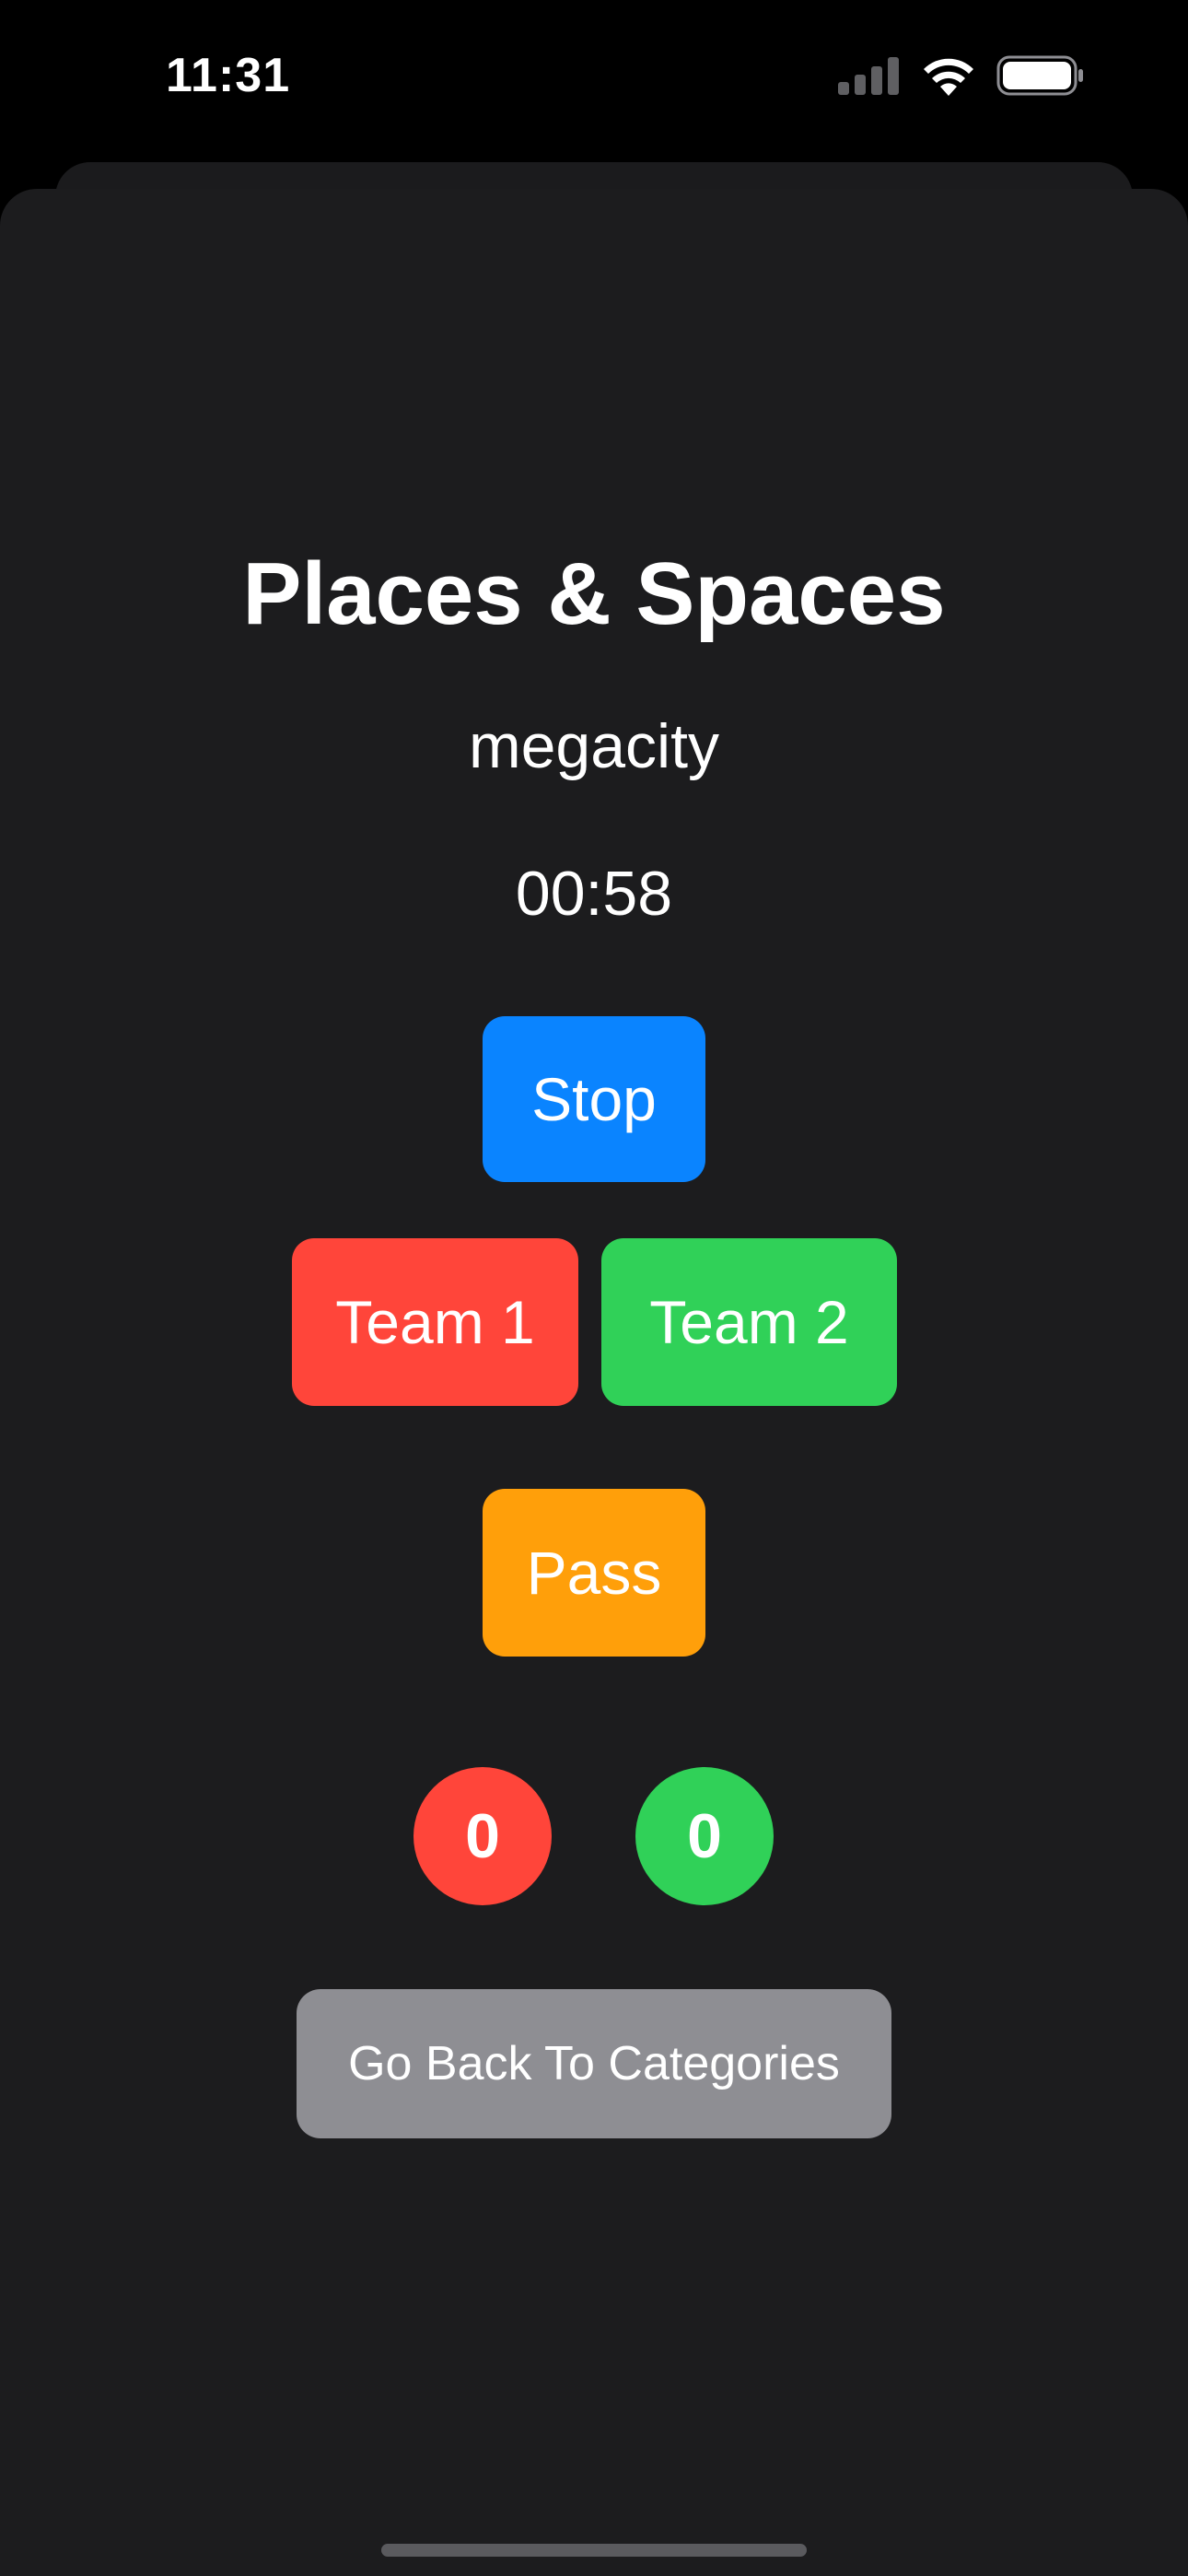 Image resolution: width=1188 pixels, height=2576 pixels. I want to click on stop-button: Stop, so click(594, 1099).